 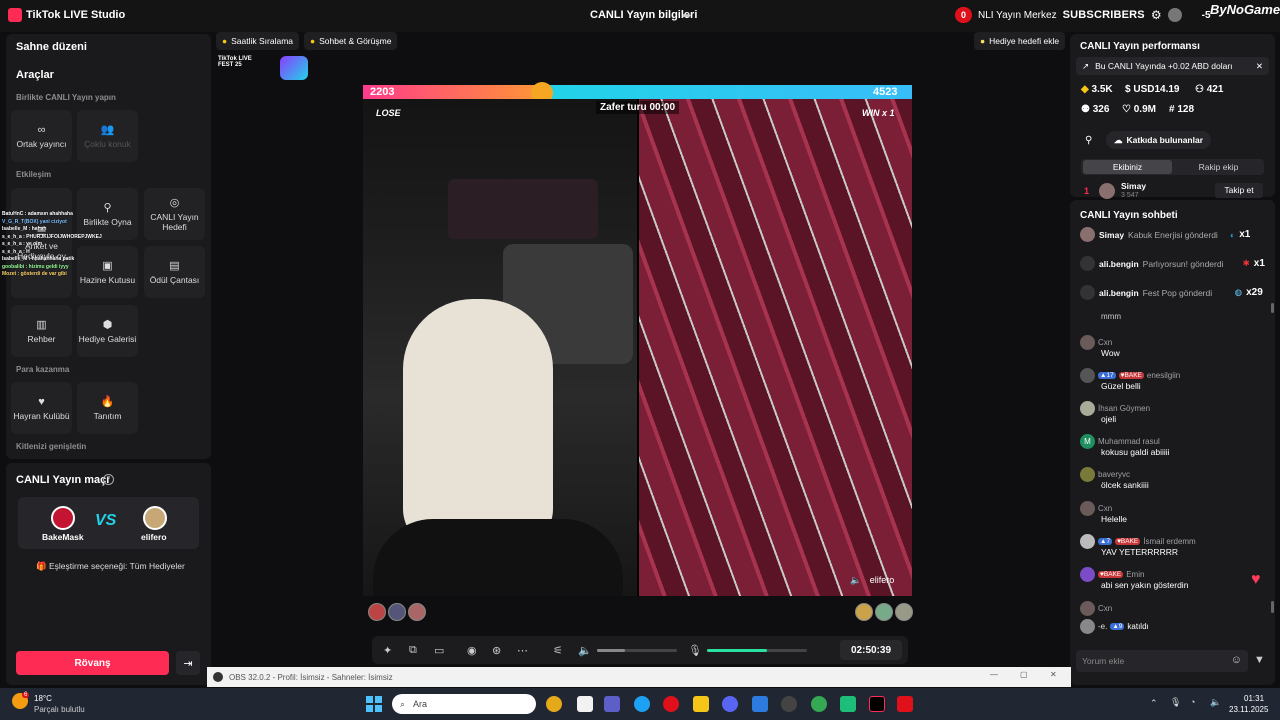 What do you see at coordinates (1024, 674) in the screenshot?
I see `maximize-icon: ▢` at bounding box center [1024, 674].